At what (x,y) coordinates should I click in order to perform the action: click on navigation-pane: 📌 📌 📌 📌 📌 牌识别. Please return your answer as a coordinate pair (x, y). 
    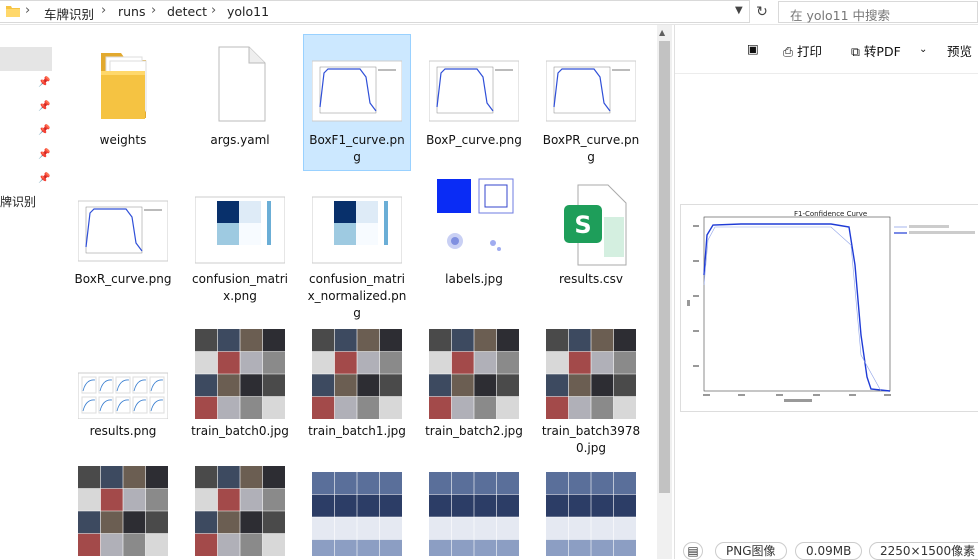
    Looking at the image, I should click on (27, 292).